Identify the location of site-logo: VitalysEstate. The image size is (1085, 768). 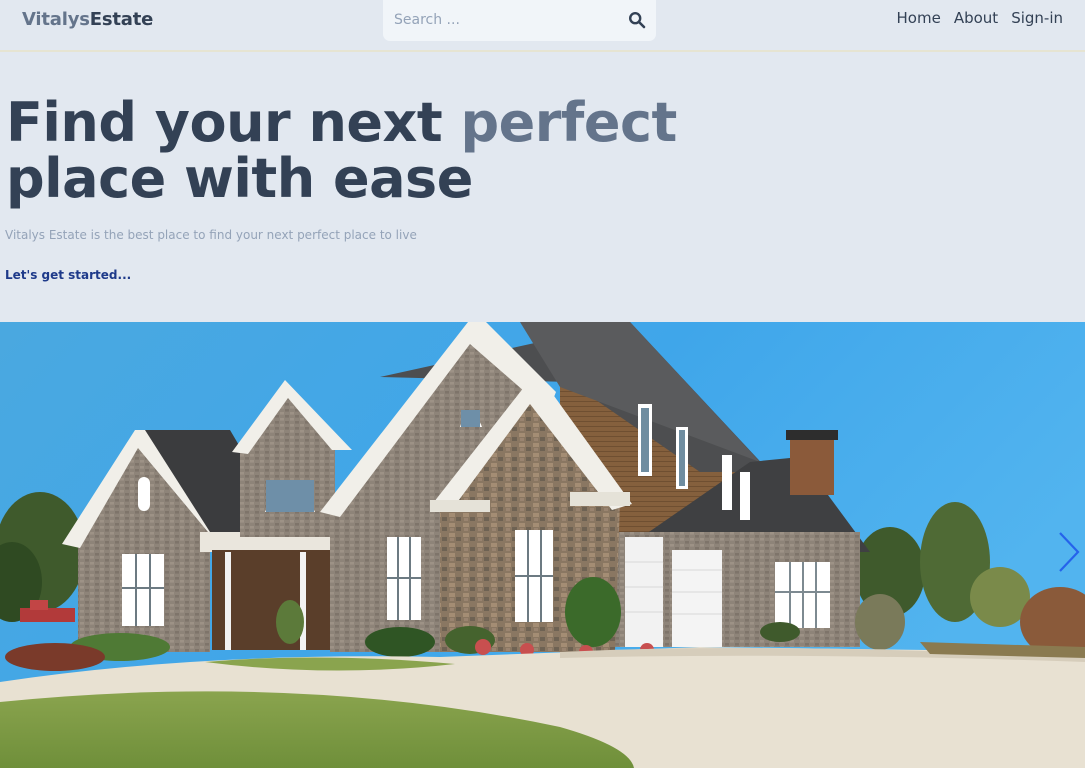
(87, 19).